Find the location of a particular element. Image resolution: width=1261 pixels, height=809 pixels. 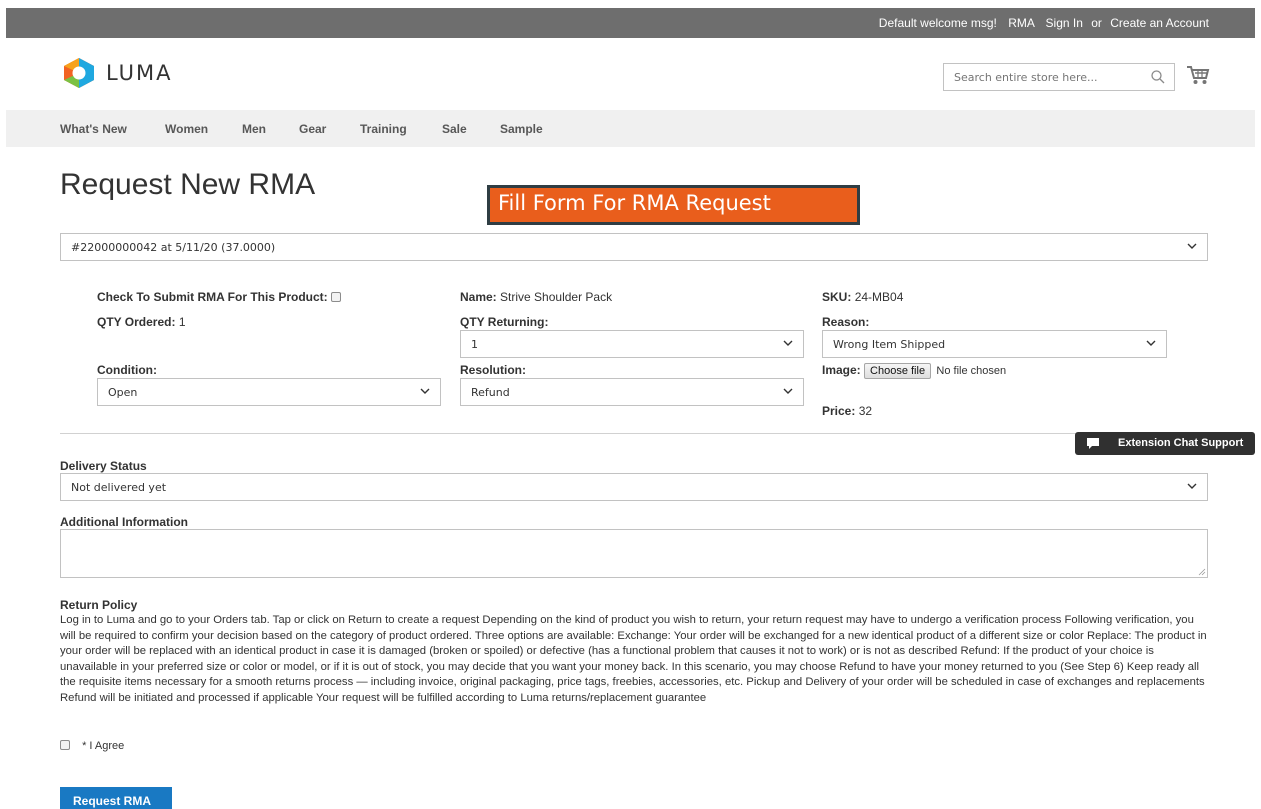

image-upload-row: Image: Choose file No file chosen is located at coordinates (914, 371).